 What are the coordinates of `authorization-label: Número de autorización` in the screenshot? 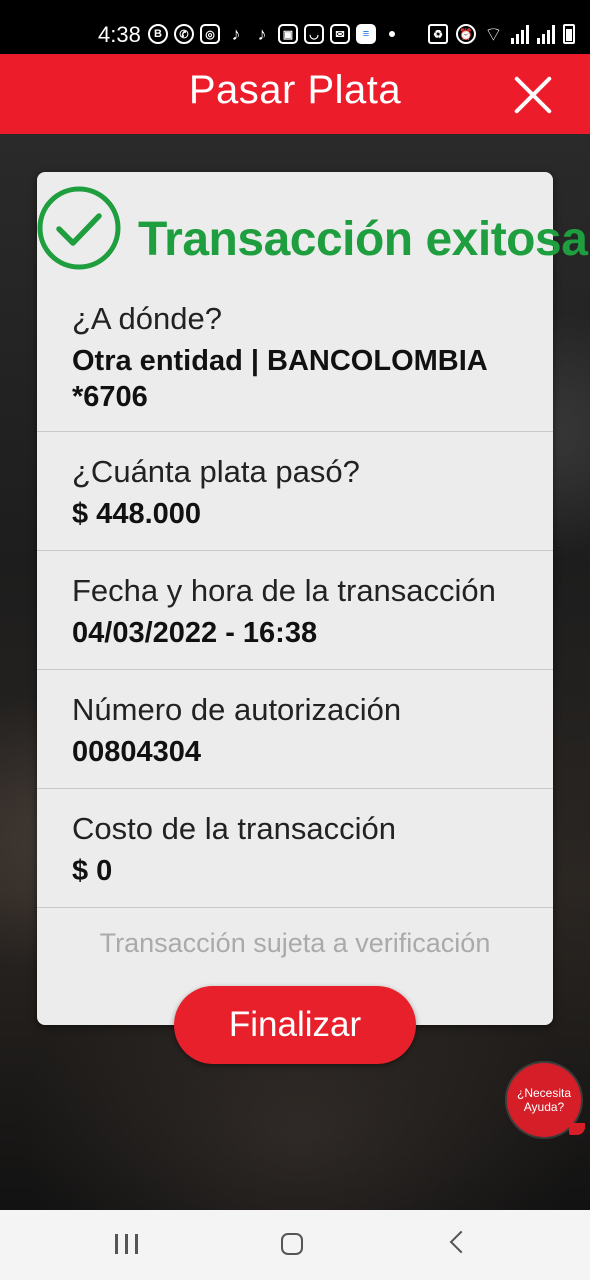 It's located at (237, 709).